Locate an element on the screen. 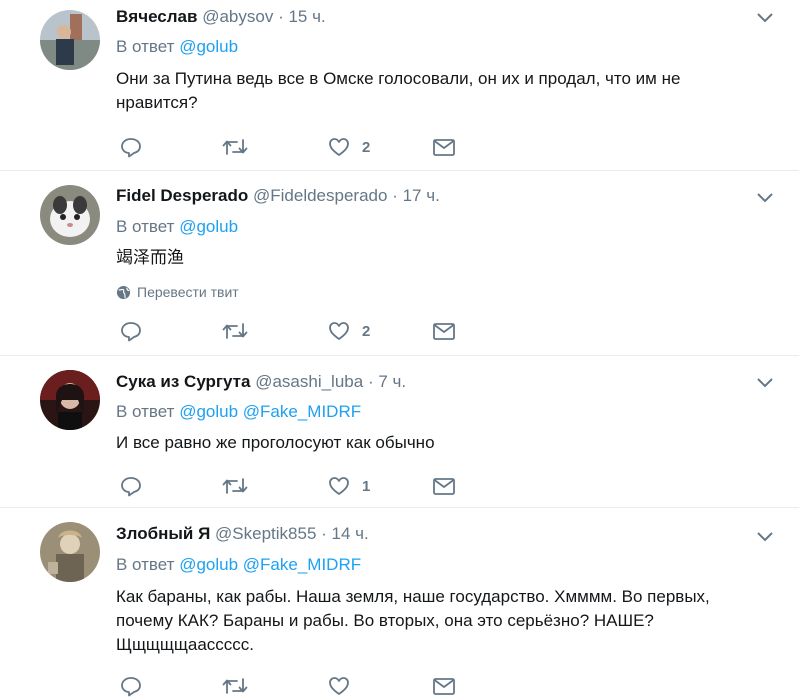 This screenshot has width=799, height=698. tweet-header: Вячеслав @abysov · 15 ч. is located at coordinates (221, 17).